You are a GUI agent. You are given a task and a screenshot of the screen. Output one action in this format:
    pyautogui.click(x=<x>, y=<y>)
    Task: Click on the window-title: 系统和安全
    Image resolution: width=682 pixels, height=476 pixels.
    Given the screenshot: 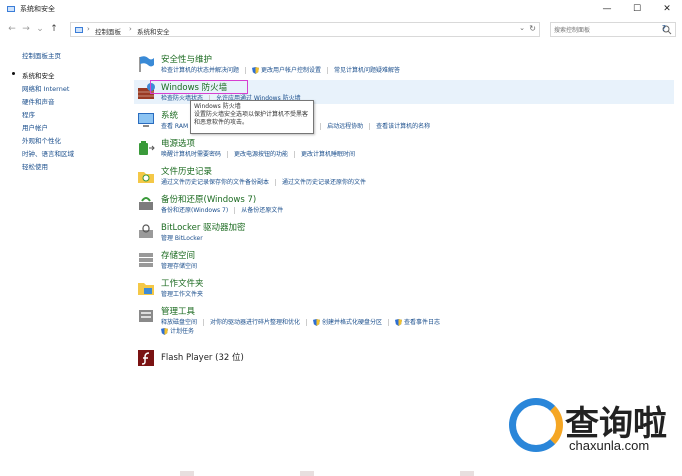 What is the action you would take?
    pyautogui.click(x=37, y=9)
    